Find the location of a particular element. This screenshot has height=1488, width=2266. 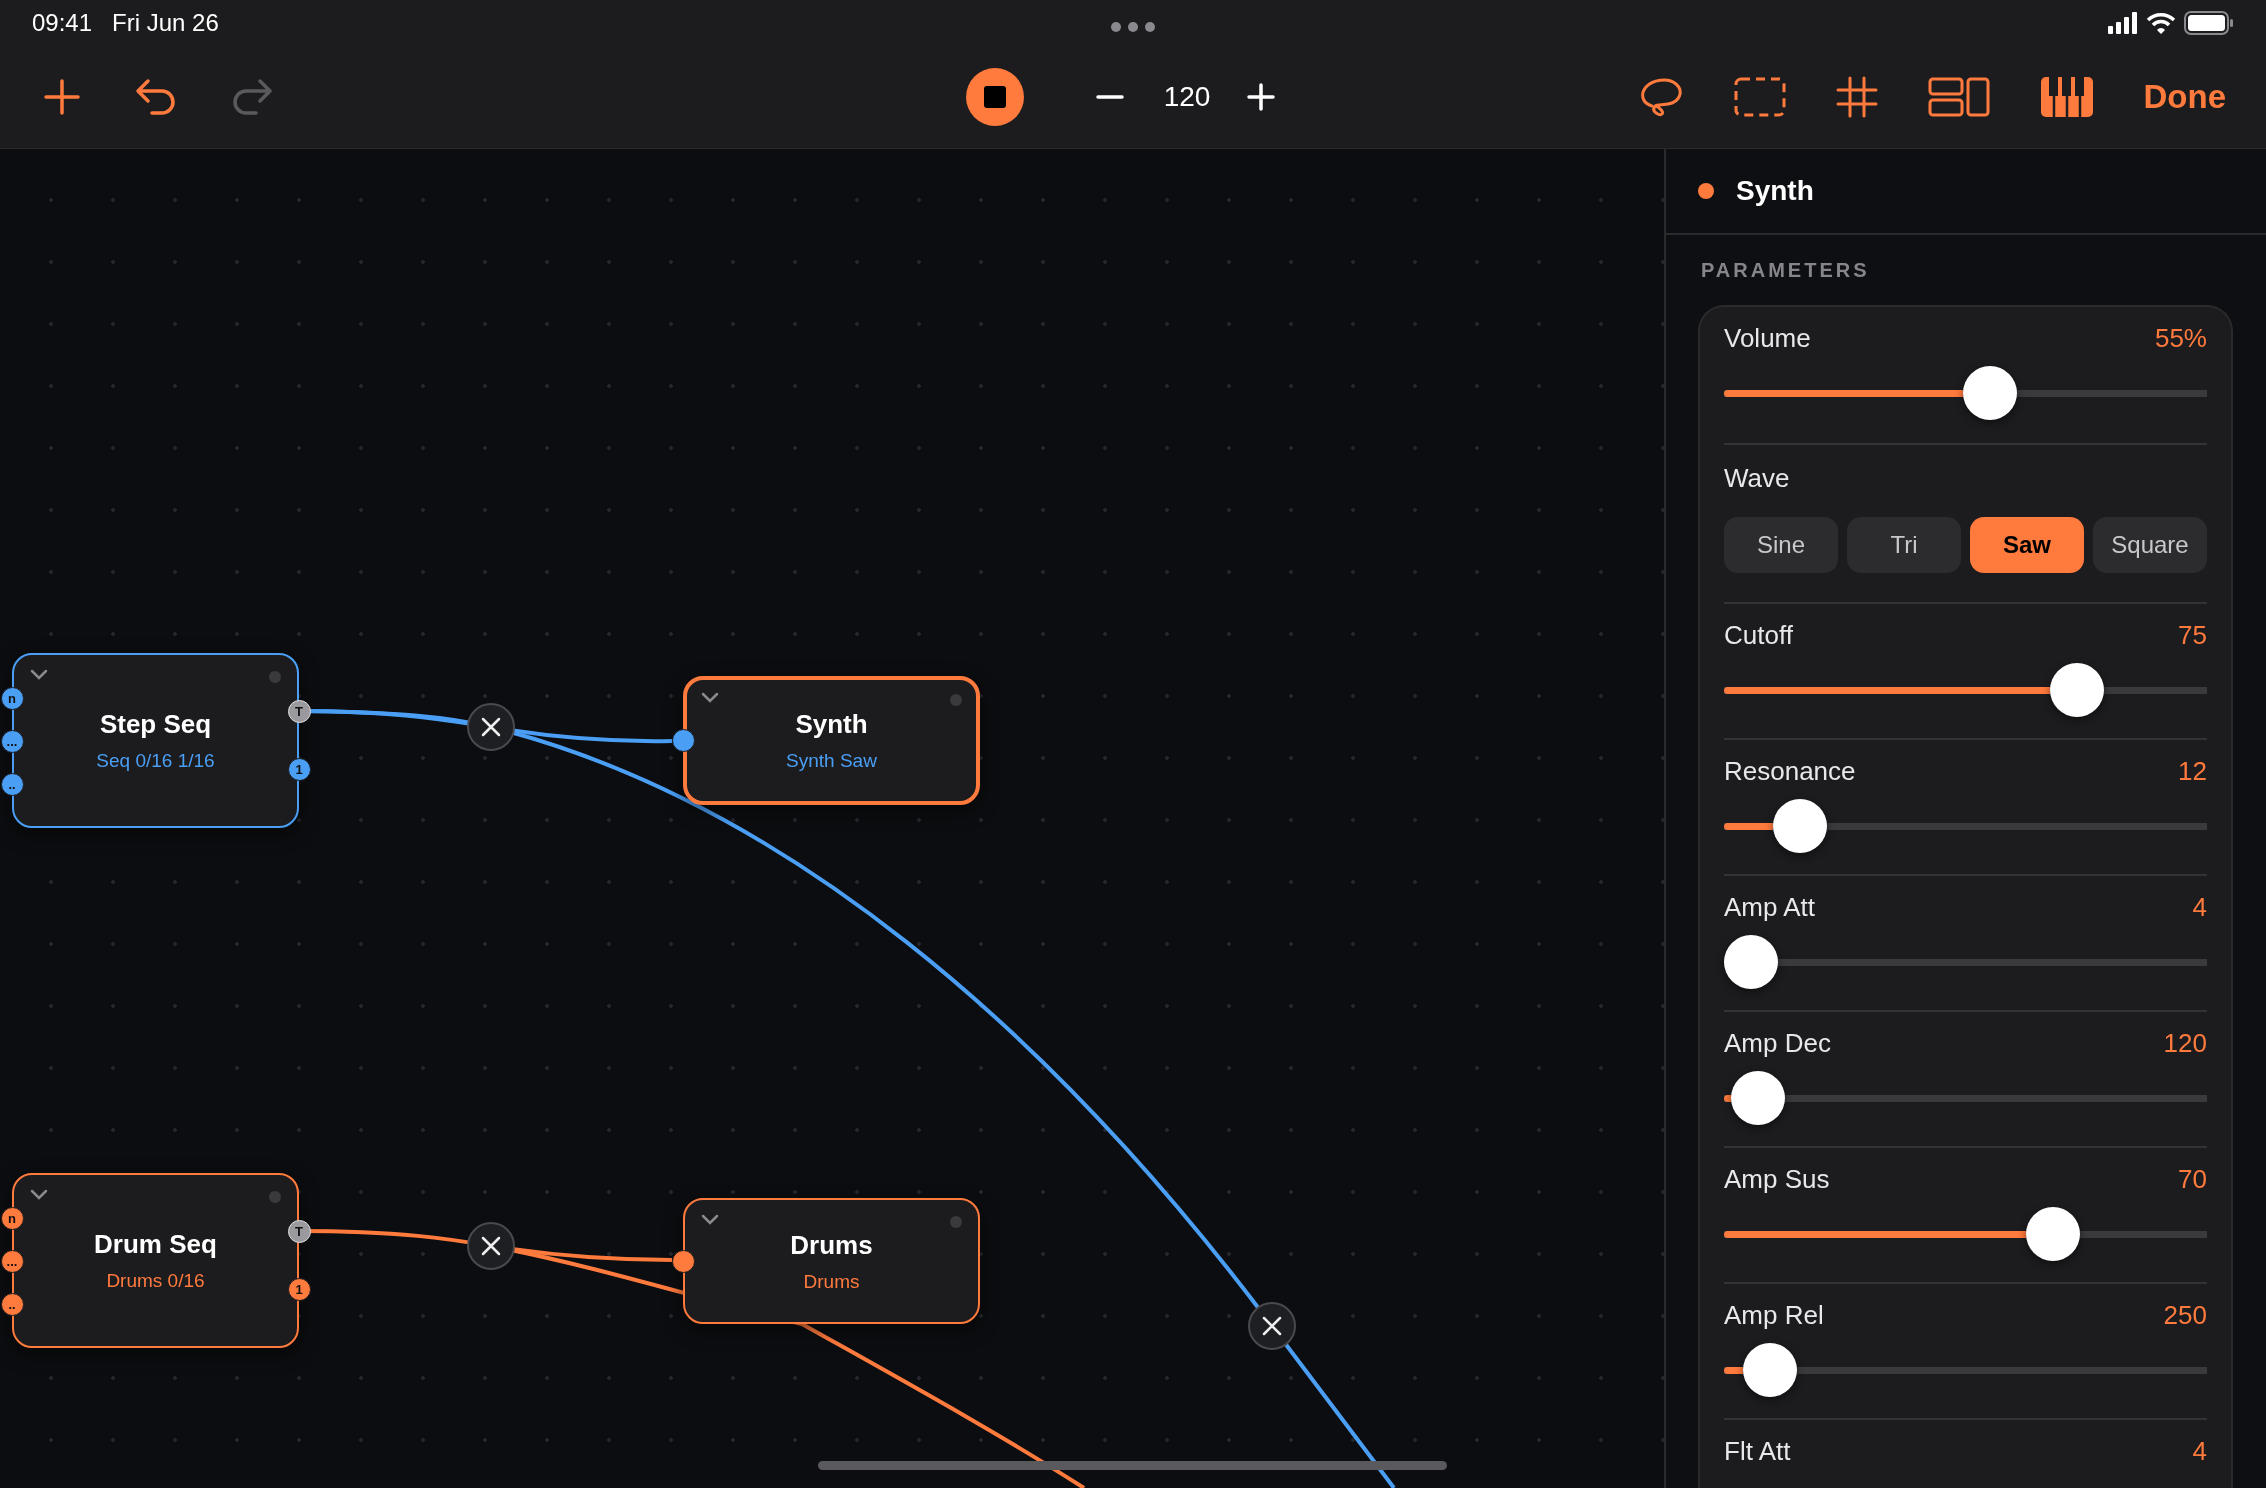

node-title: Step Seq is located at coordinates (155, 724).